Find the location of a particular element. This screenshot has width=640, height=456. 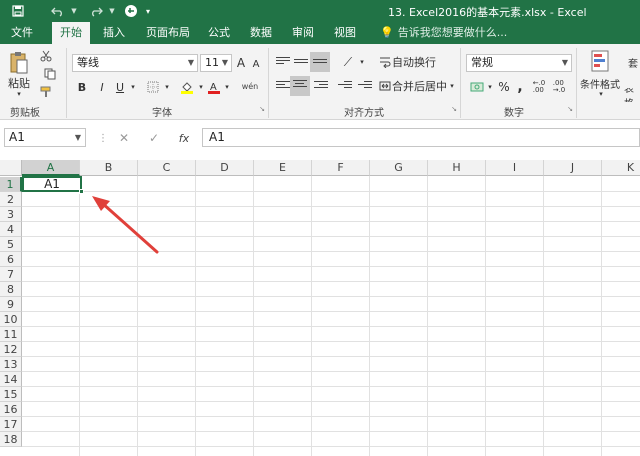

annotation-arrow is located at coordinates (125, 225).